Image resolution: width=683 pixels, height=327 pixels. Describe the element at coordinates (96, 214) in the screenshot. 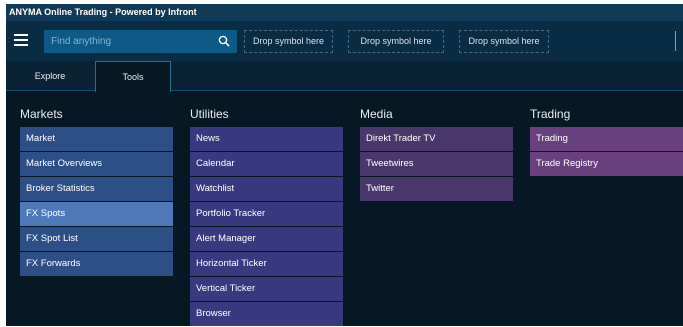

I see `menu-item: FX Spots` at that location.